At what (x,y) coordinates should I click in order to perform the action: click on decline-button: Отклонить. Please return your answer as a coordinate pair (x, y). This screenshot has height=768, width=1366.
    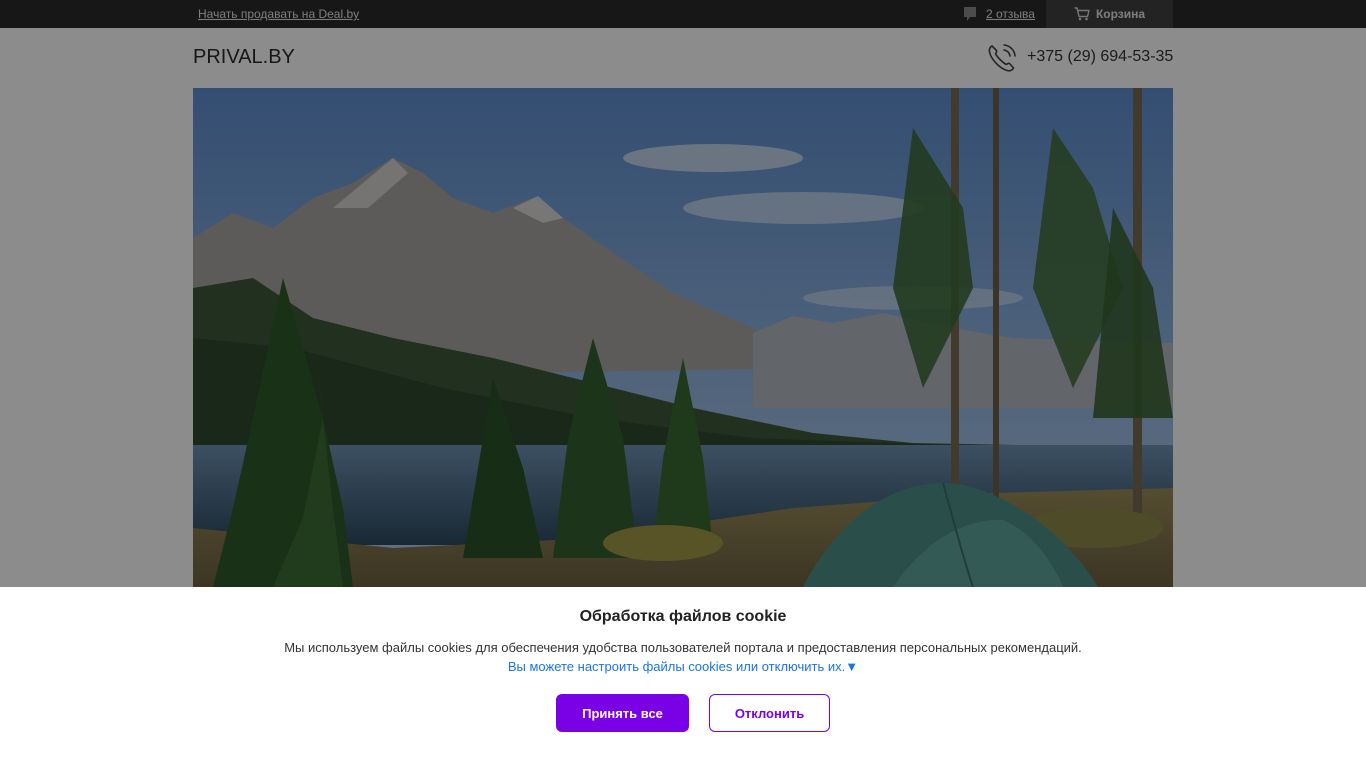
    Looking at the image, I should click on (769, 713).